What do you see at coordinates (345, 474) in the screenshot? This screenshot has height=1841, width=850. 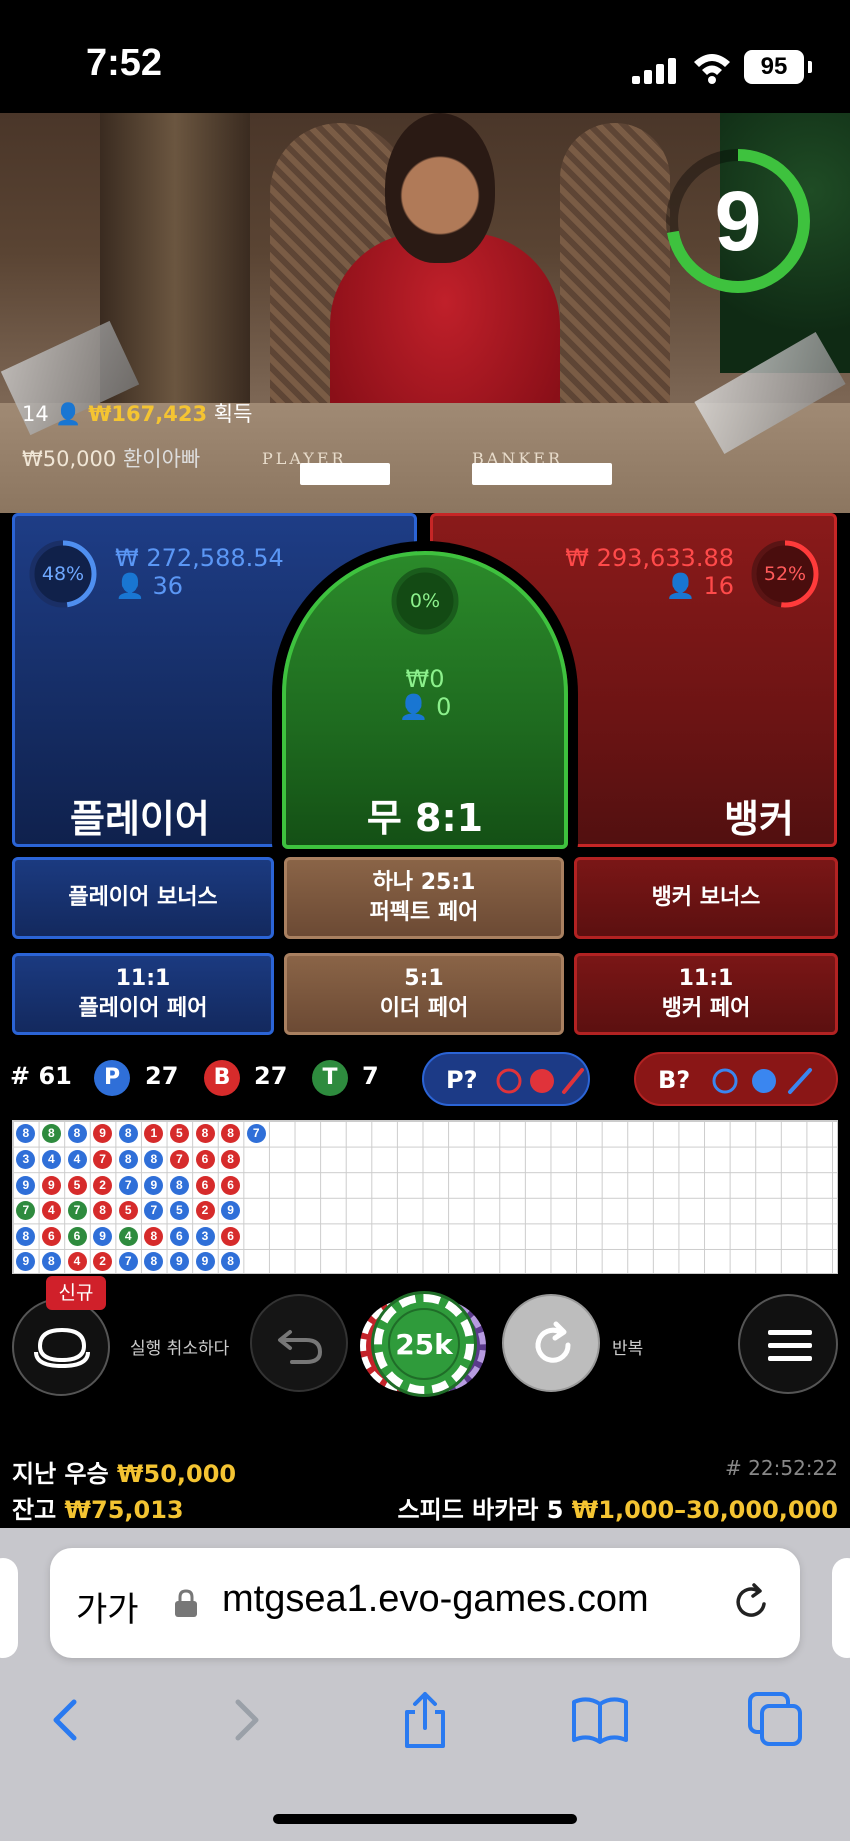 I see `player-cards` at bounding box center [345, 474].